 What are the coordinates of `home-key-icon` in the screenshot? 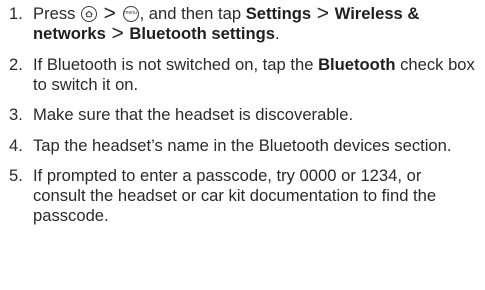 It's located at (89, 14).